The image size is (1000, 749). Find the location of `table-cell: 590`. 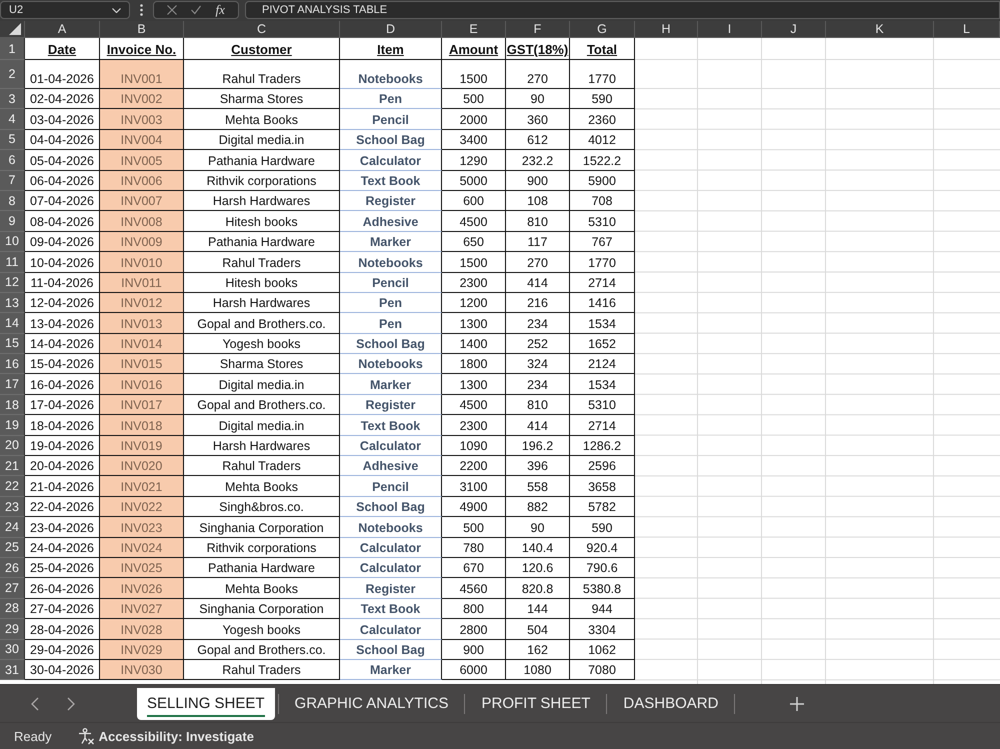

table-cell: 590 is located at coordinates (602, 99).